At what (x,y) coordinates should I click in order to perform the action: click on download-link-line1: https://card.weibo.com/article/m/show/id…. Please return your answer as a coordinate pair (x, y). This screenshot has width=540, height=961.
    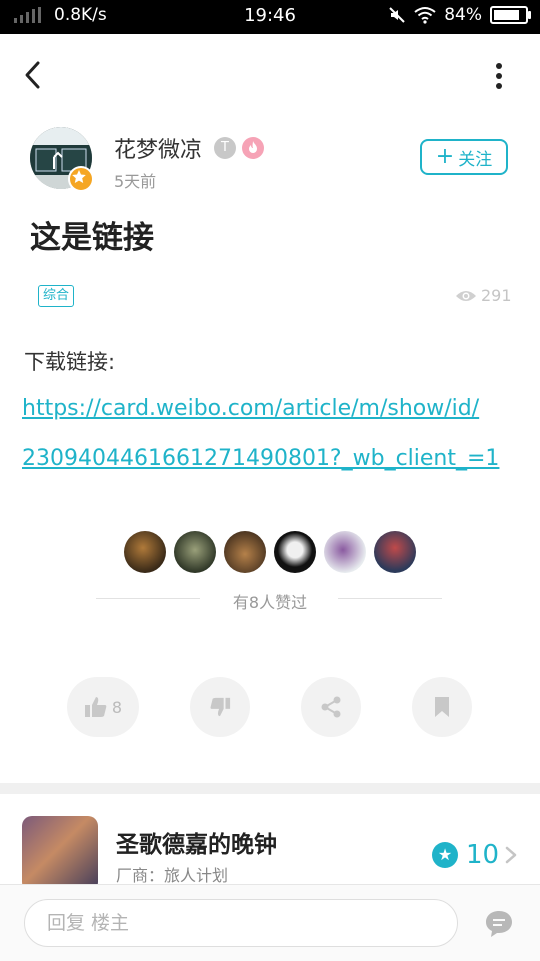
    Looking at the image, I should click on (250, 408).